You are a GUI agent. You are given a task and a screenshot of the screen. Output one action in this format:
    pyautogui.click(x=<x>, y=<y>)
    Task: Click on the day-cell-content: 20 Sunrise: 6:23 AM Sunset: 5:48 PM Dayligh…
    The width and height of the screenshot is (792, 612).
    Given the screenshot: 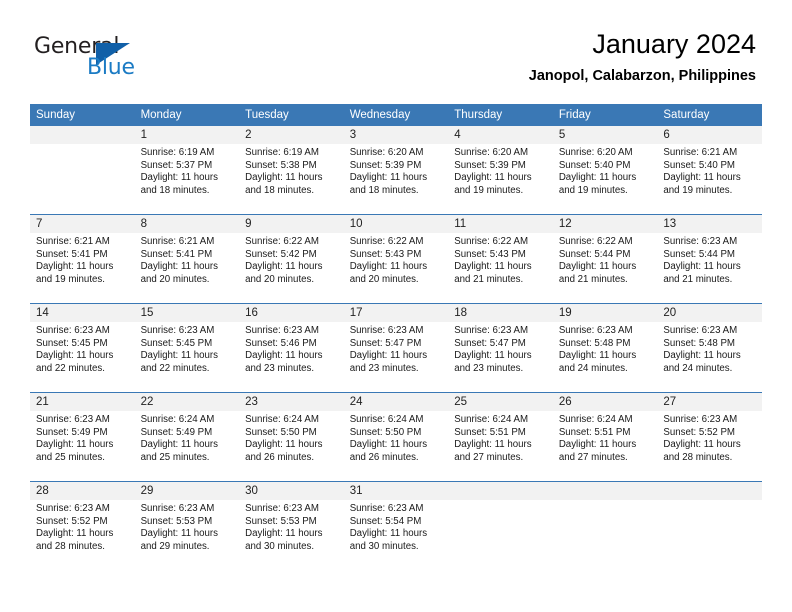 What is the action you would take?
    pyautogui.click(x=709, y=348)
    